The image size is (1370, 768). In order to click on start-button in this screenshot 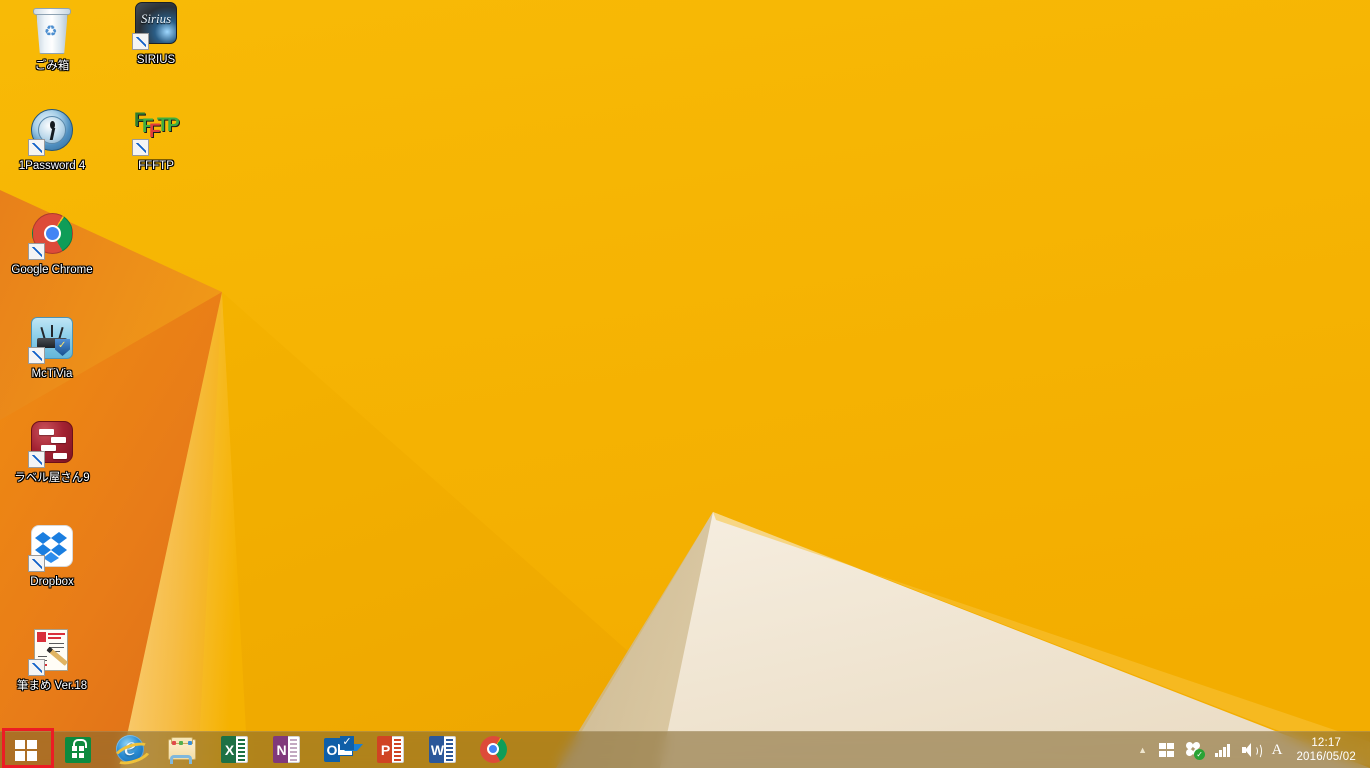, I will do `click(26, 750)`.